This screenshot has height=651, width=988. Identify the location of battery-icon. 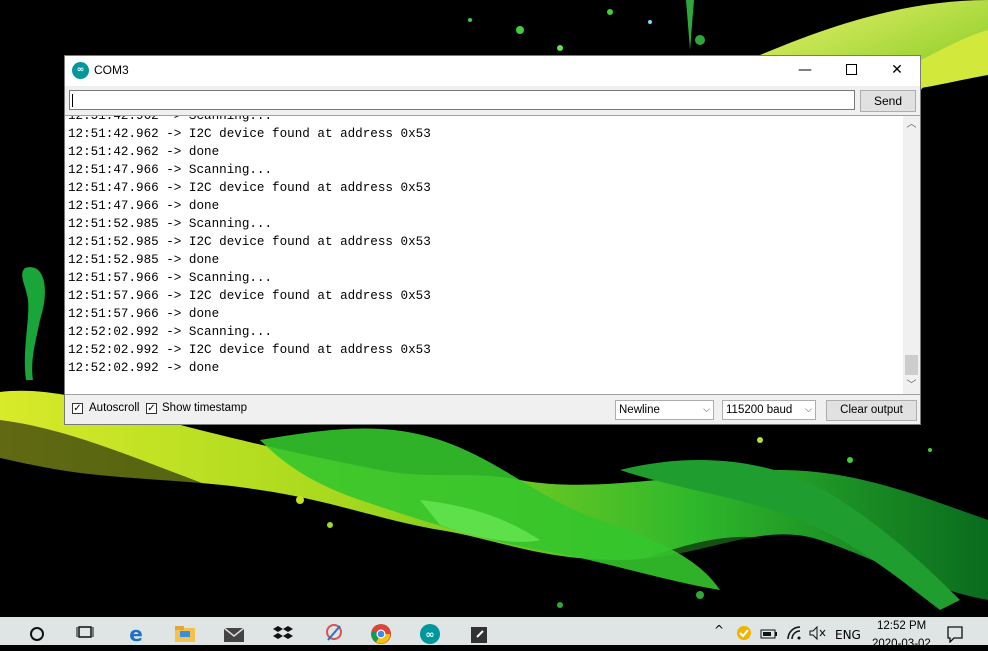
(769, 632).